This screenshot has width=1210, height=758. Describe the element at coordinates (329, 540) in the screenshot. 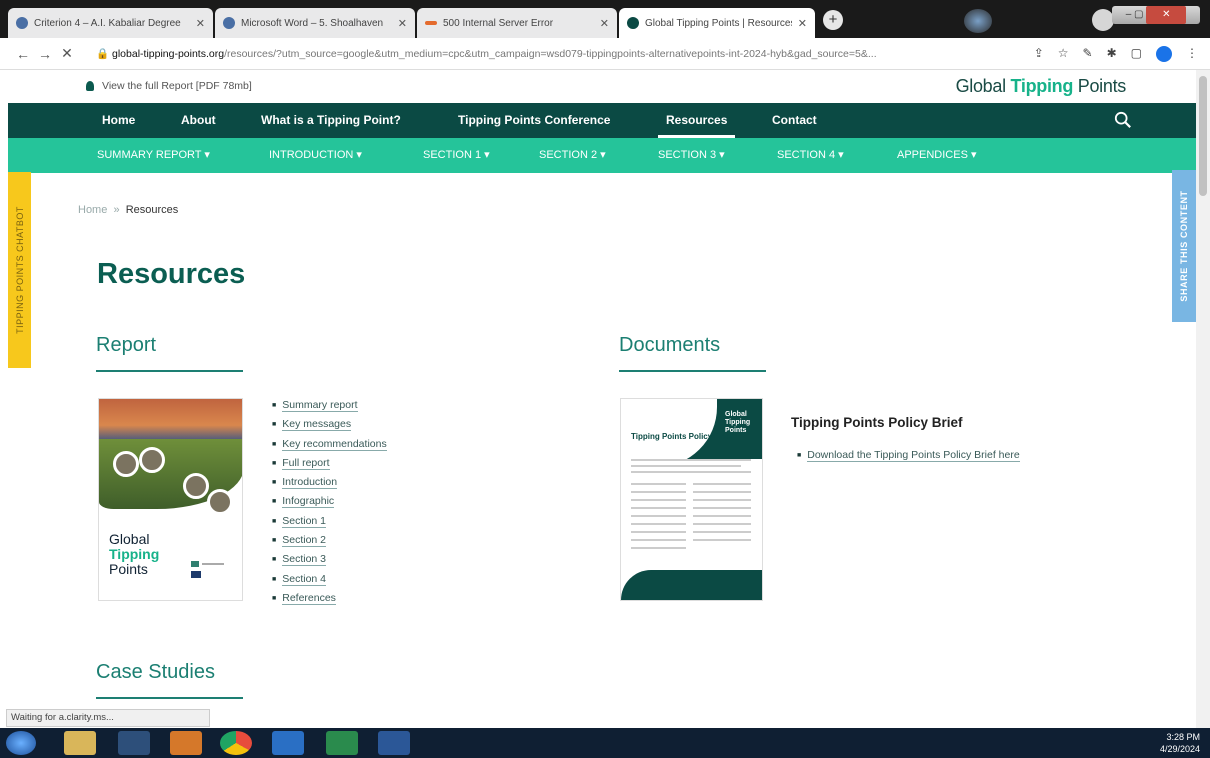

I see `list-item: Section 2` at that location.